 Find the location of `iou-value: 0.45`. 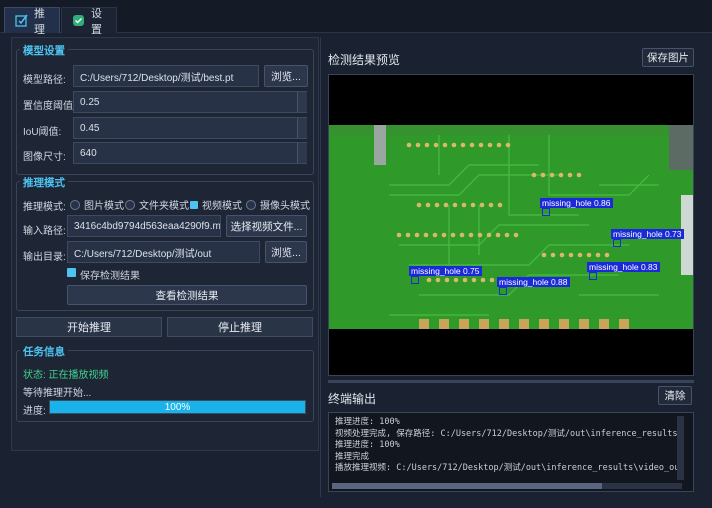

iou-value: 0.45 is located at coordinates (90, 128).